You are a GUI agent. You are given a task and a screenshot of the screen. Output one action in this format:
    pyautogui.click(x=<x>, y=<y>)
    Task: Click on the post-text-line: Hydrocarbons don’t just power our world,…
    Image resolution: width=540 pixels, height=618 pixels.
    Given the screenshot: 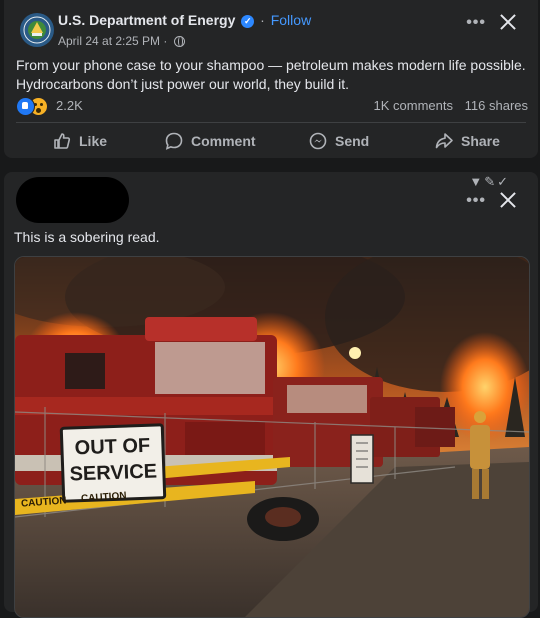 What is the action you would take?
    pyautogui.click(x=183, y=84)
    